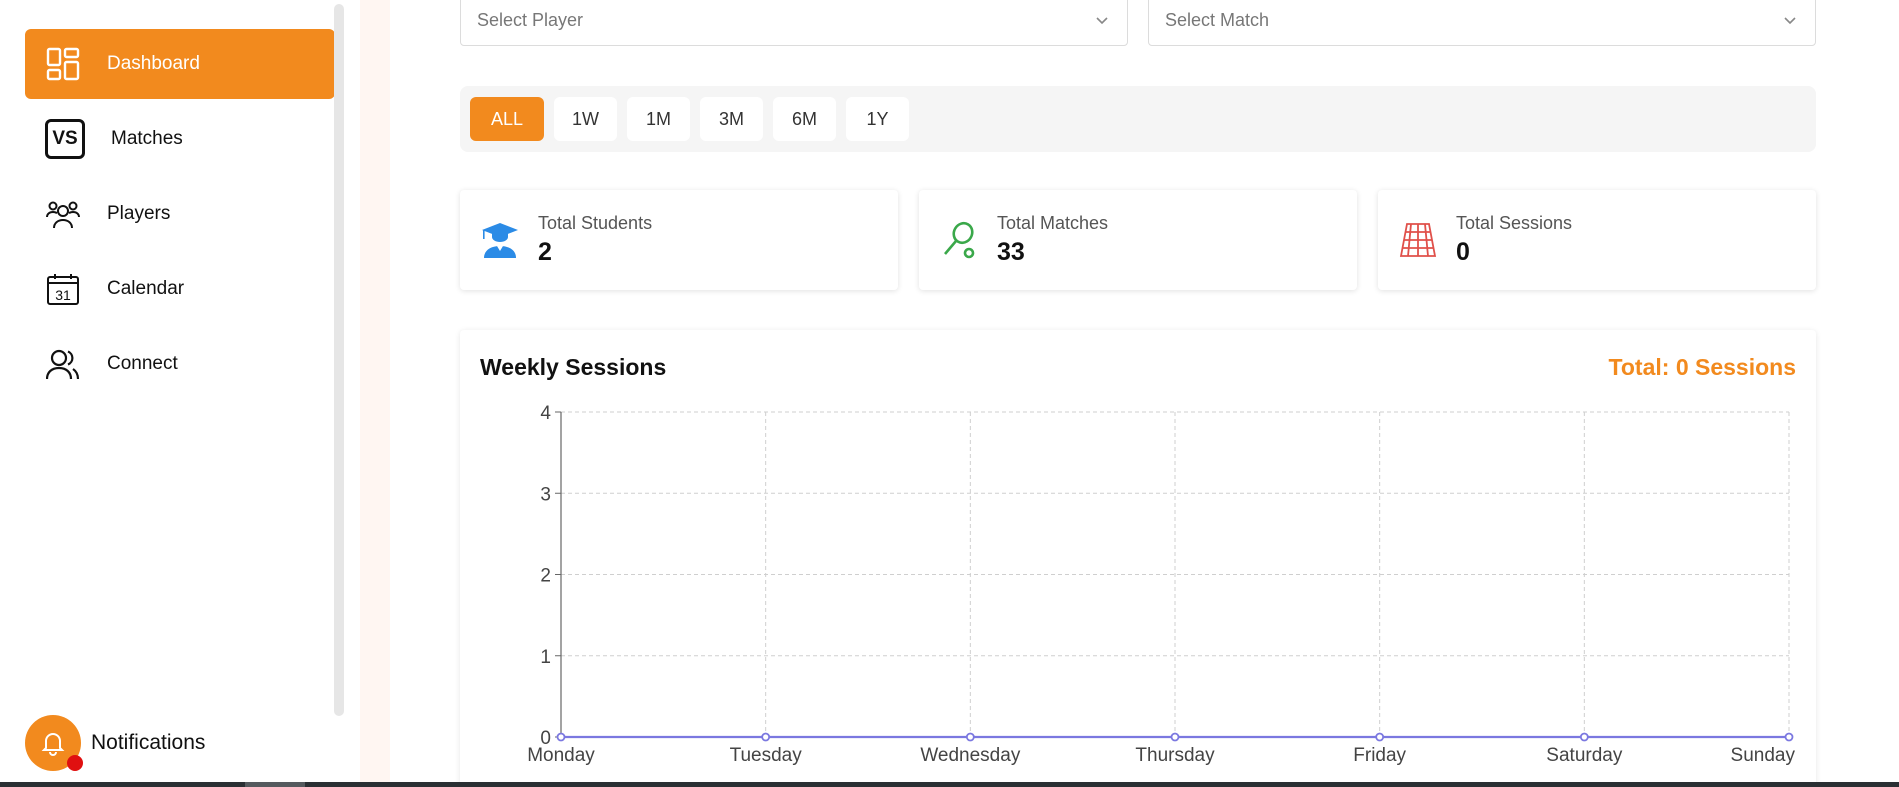 This screenshot has width=1899, height=787. Describe the element at coordinates (375, 391) in the screenshot. I see `content-gutter` at that location.